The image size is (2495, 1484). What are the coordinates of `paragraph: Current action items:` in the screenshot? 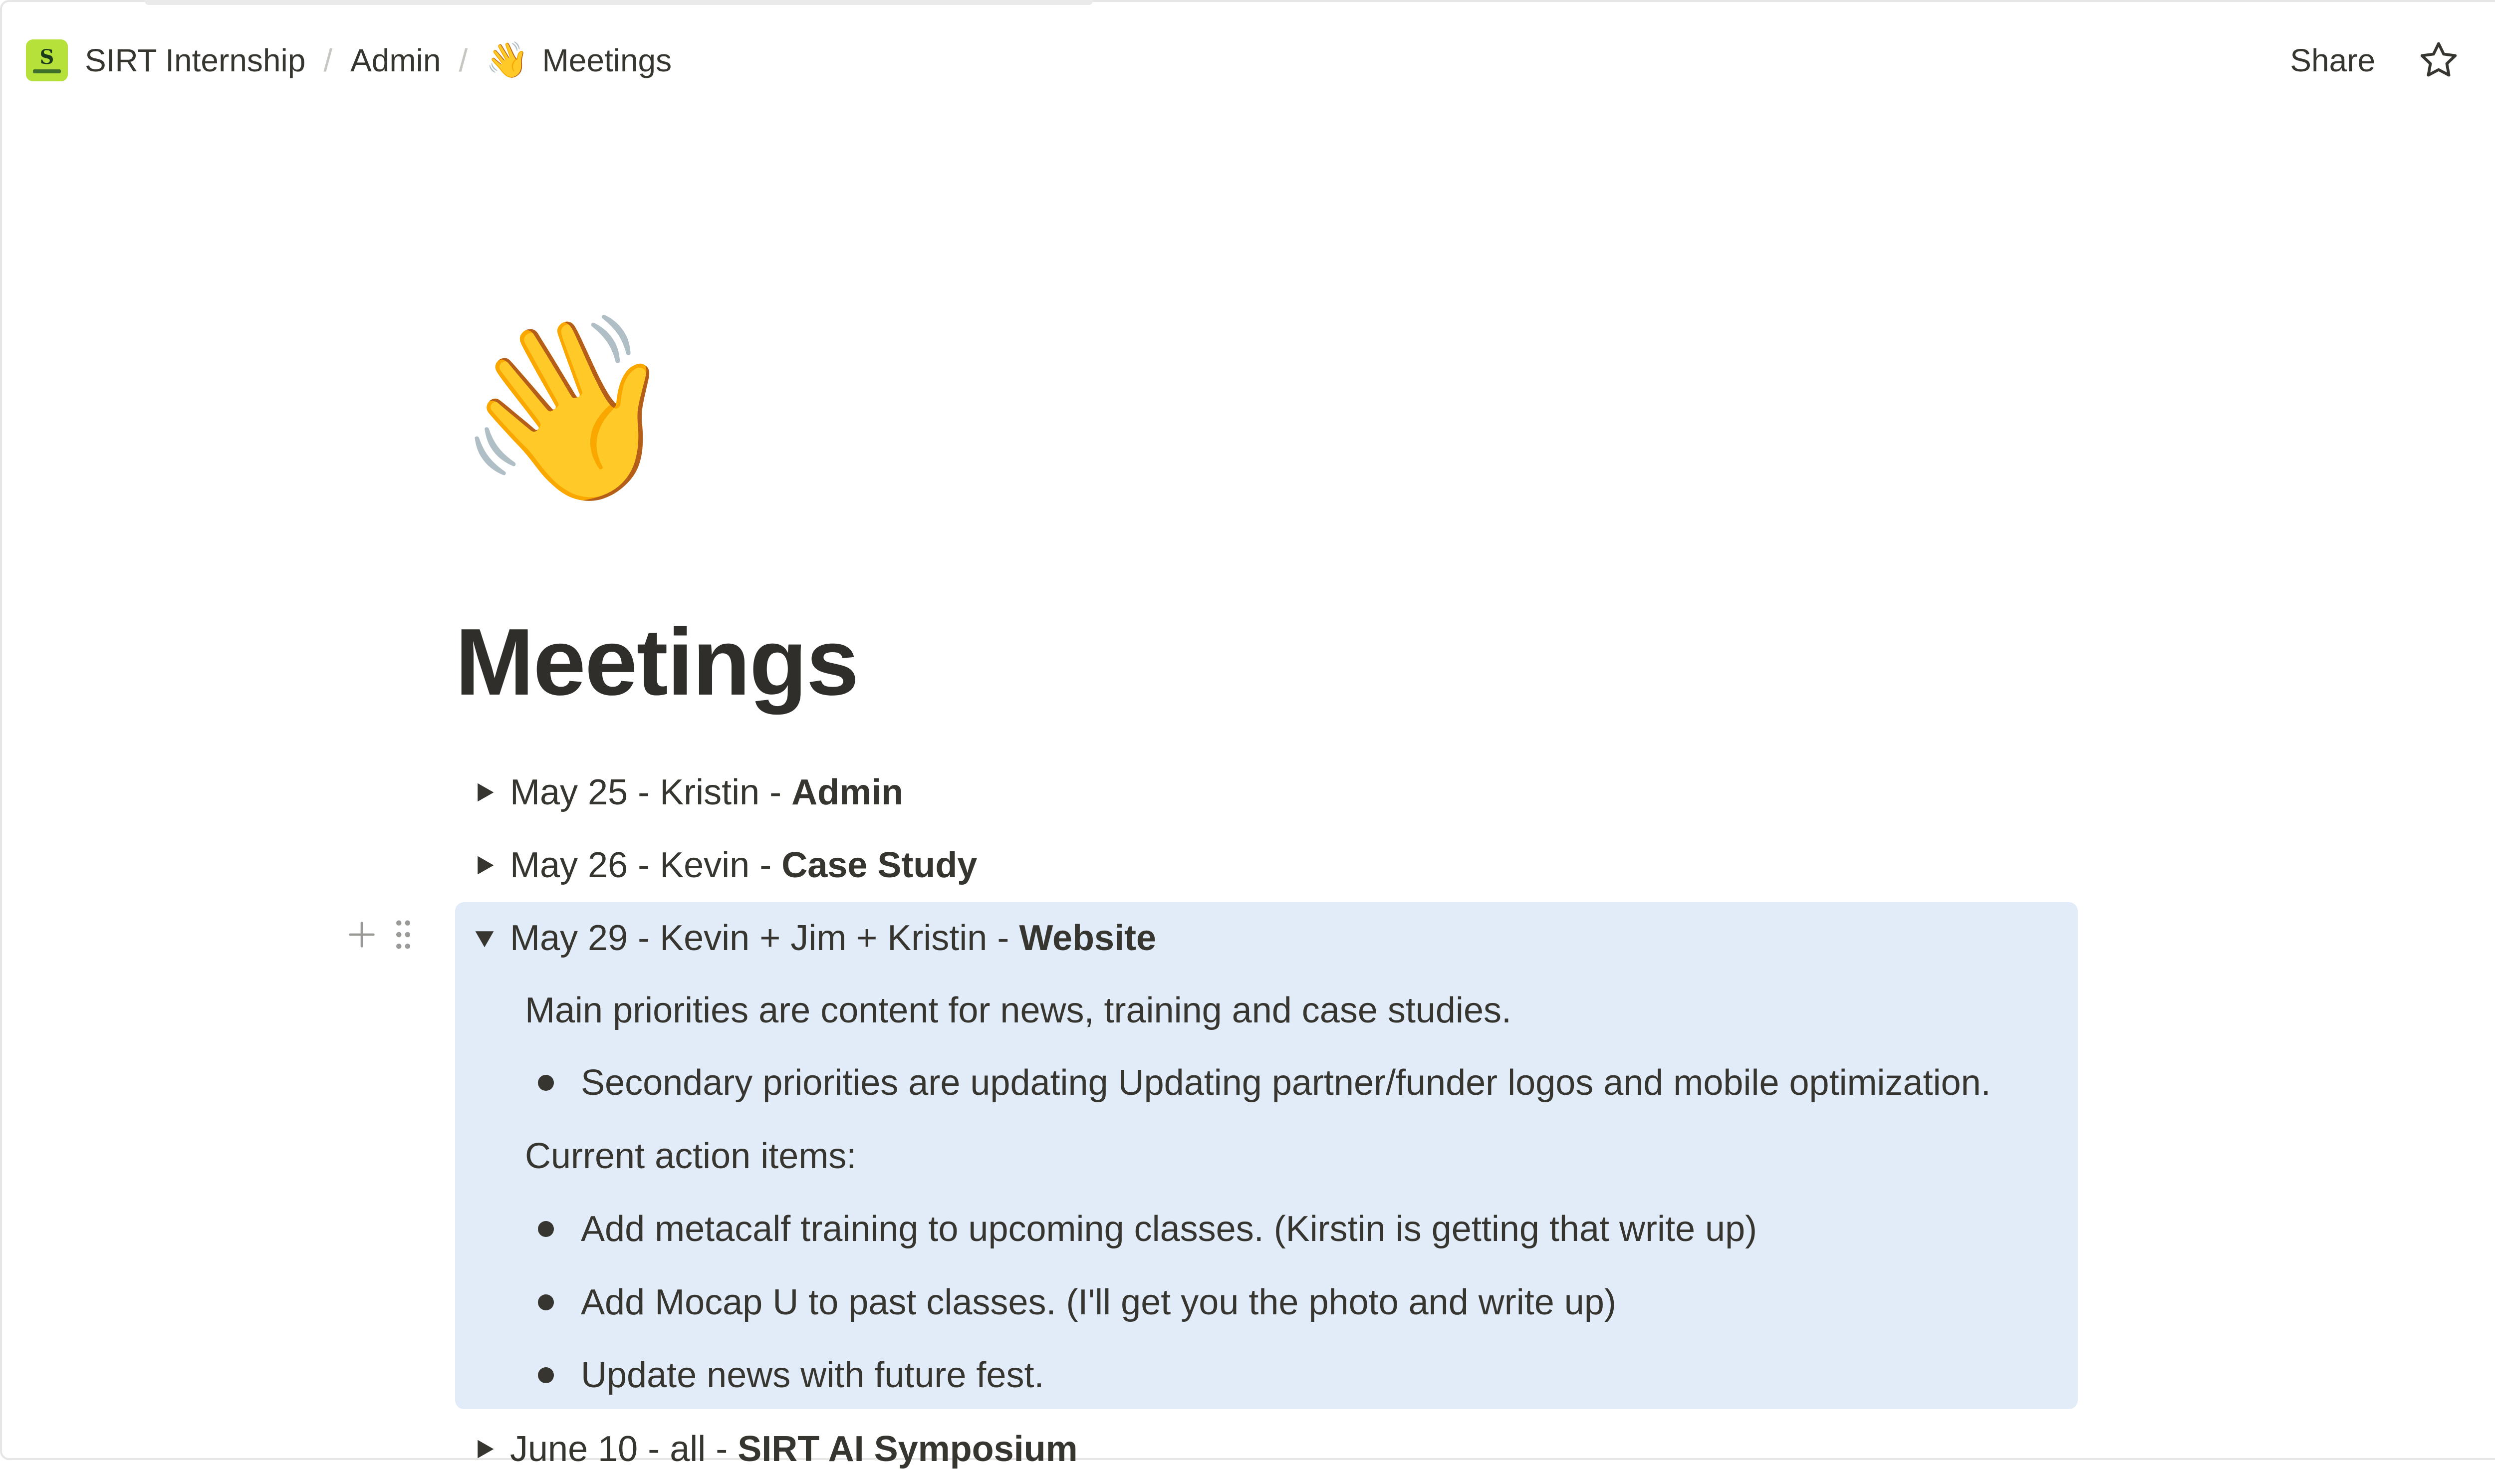 It's located at (690, 1156).